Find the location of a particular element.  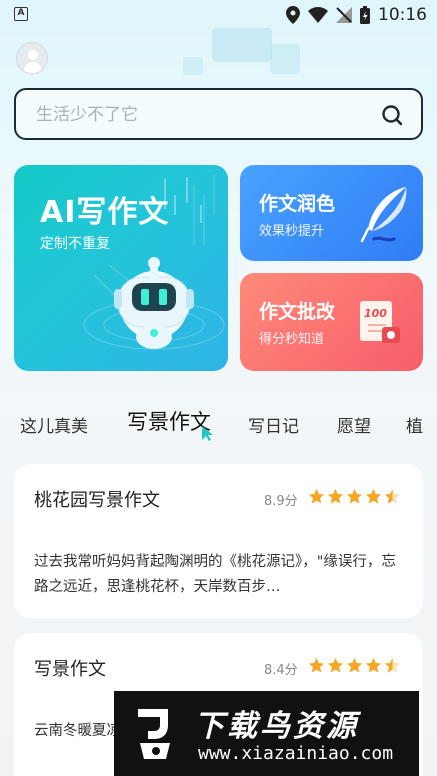

location-icon is located at coordinates (293, 15).